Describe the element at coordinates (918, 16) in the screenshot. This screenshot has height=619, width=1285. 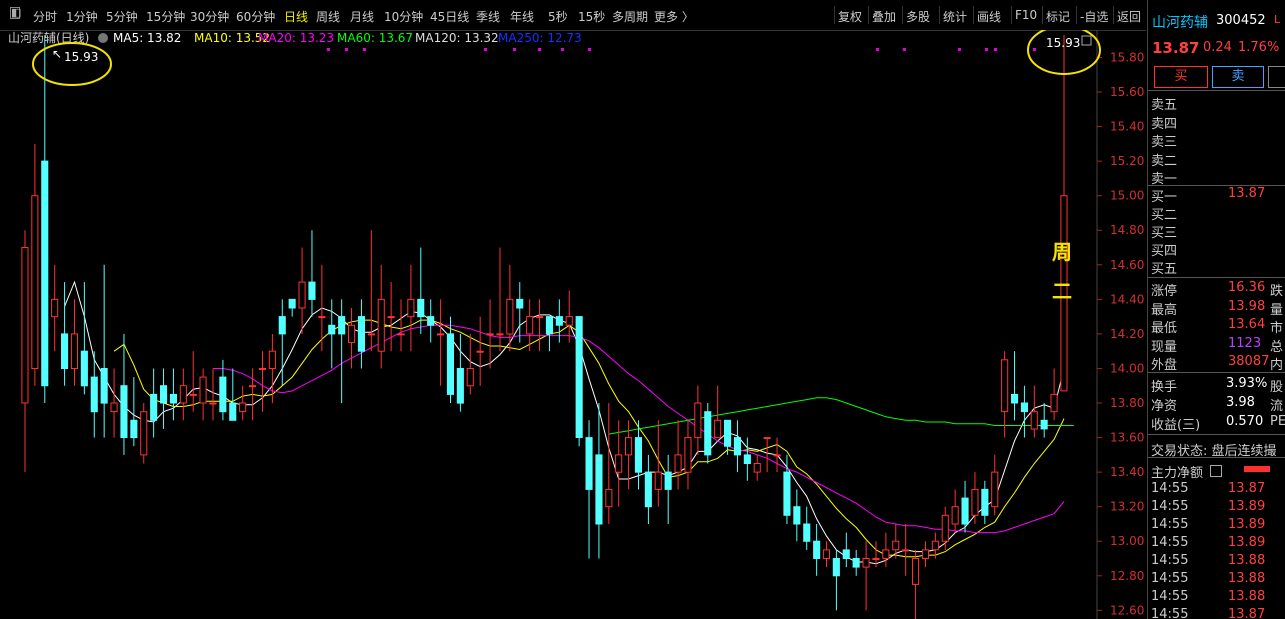
I see `toolbar-btn-2: 多股` at that location.